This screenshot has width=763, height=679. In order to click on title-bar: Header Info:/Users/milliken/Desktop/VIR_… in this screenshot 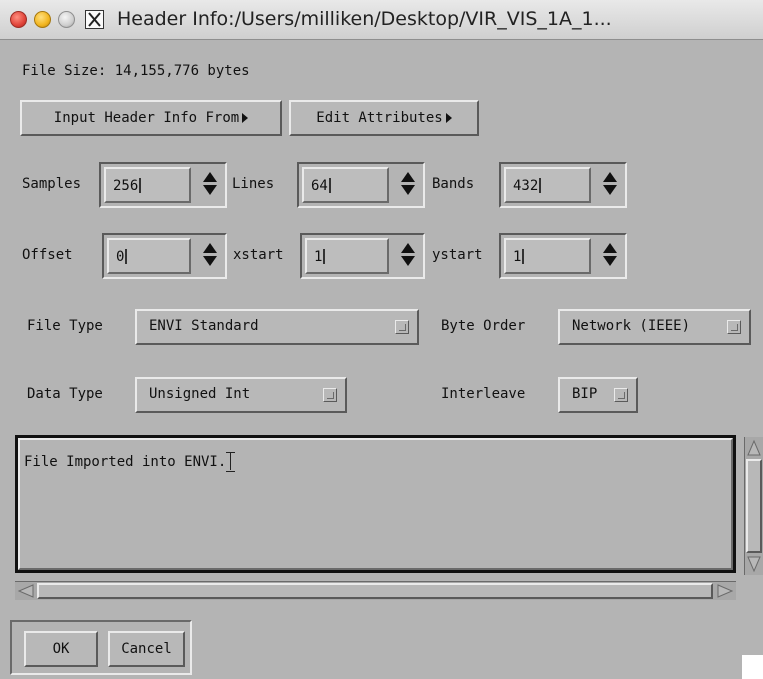, I will do `click(381, 20)`.